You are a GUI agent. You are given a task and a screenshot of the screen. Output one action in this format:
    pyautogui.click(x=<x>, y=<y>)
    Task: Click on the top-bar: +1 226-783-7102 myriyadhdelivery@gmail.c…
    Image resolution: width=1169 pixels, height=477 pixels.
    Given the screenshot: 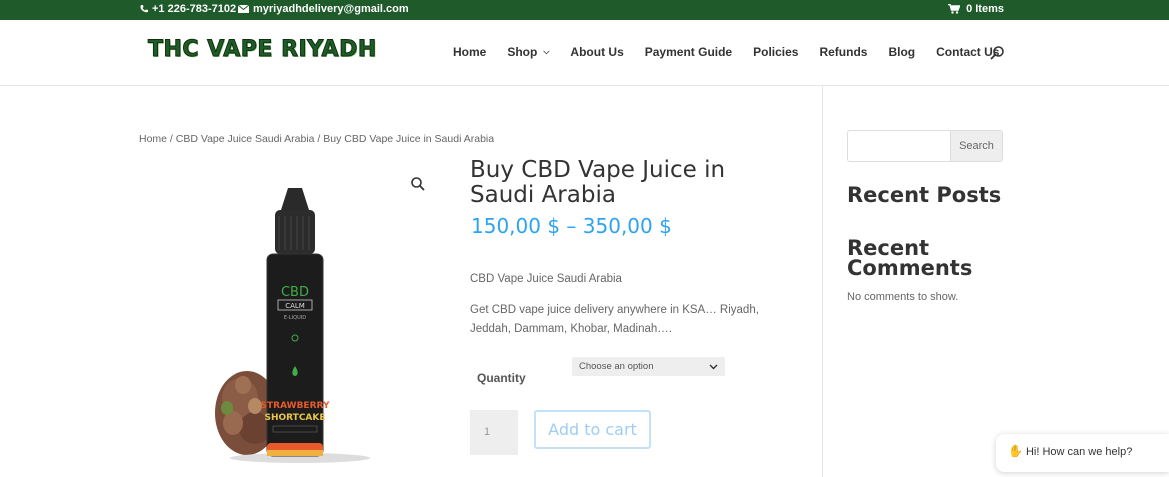 What is the action you would take?
    pyautogui.click(x=584, y=10)
    